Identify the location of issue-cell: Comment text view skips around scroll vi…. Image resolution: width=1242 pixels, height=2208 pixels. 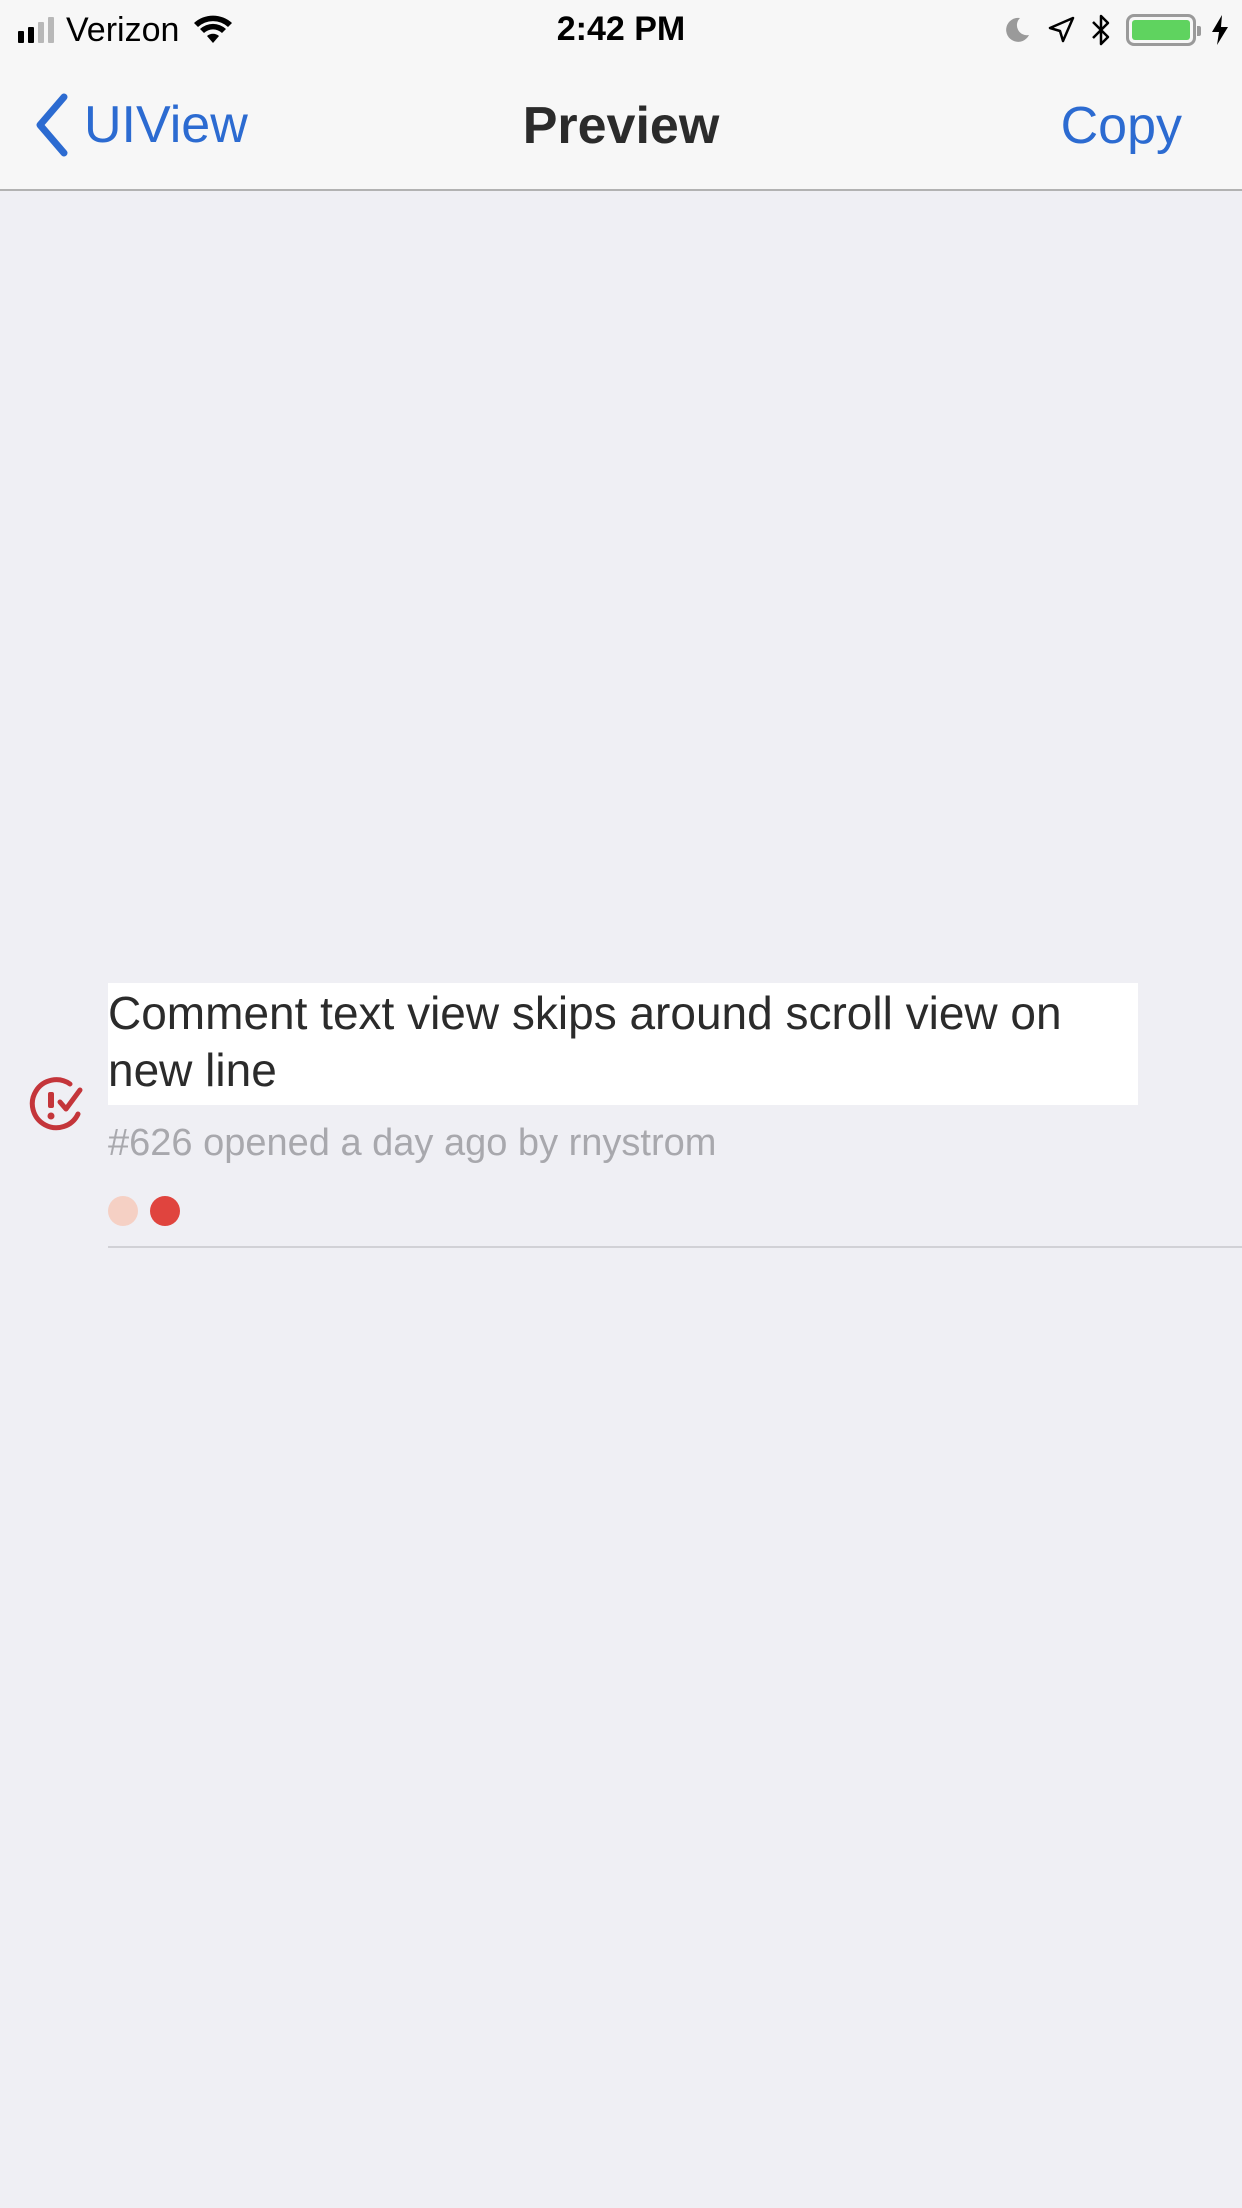
(621, 1115).